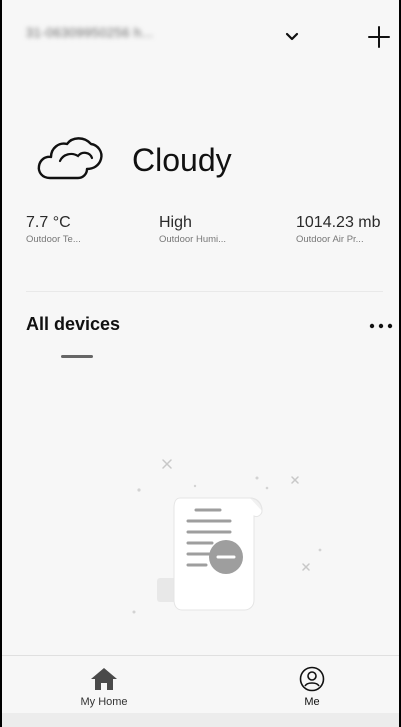 The width and height of the screenshot is (401, 727). I want to click on home-selector-dropdown, so click(292, 37).